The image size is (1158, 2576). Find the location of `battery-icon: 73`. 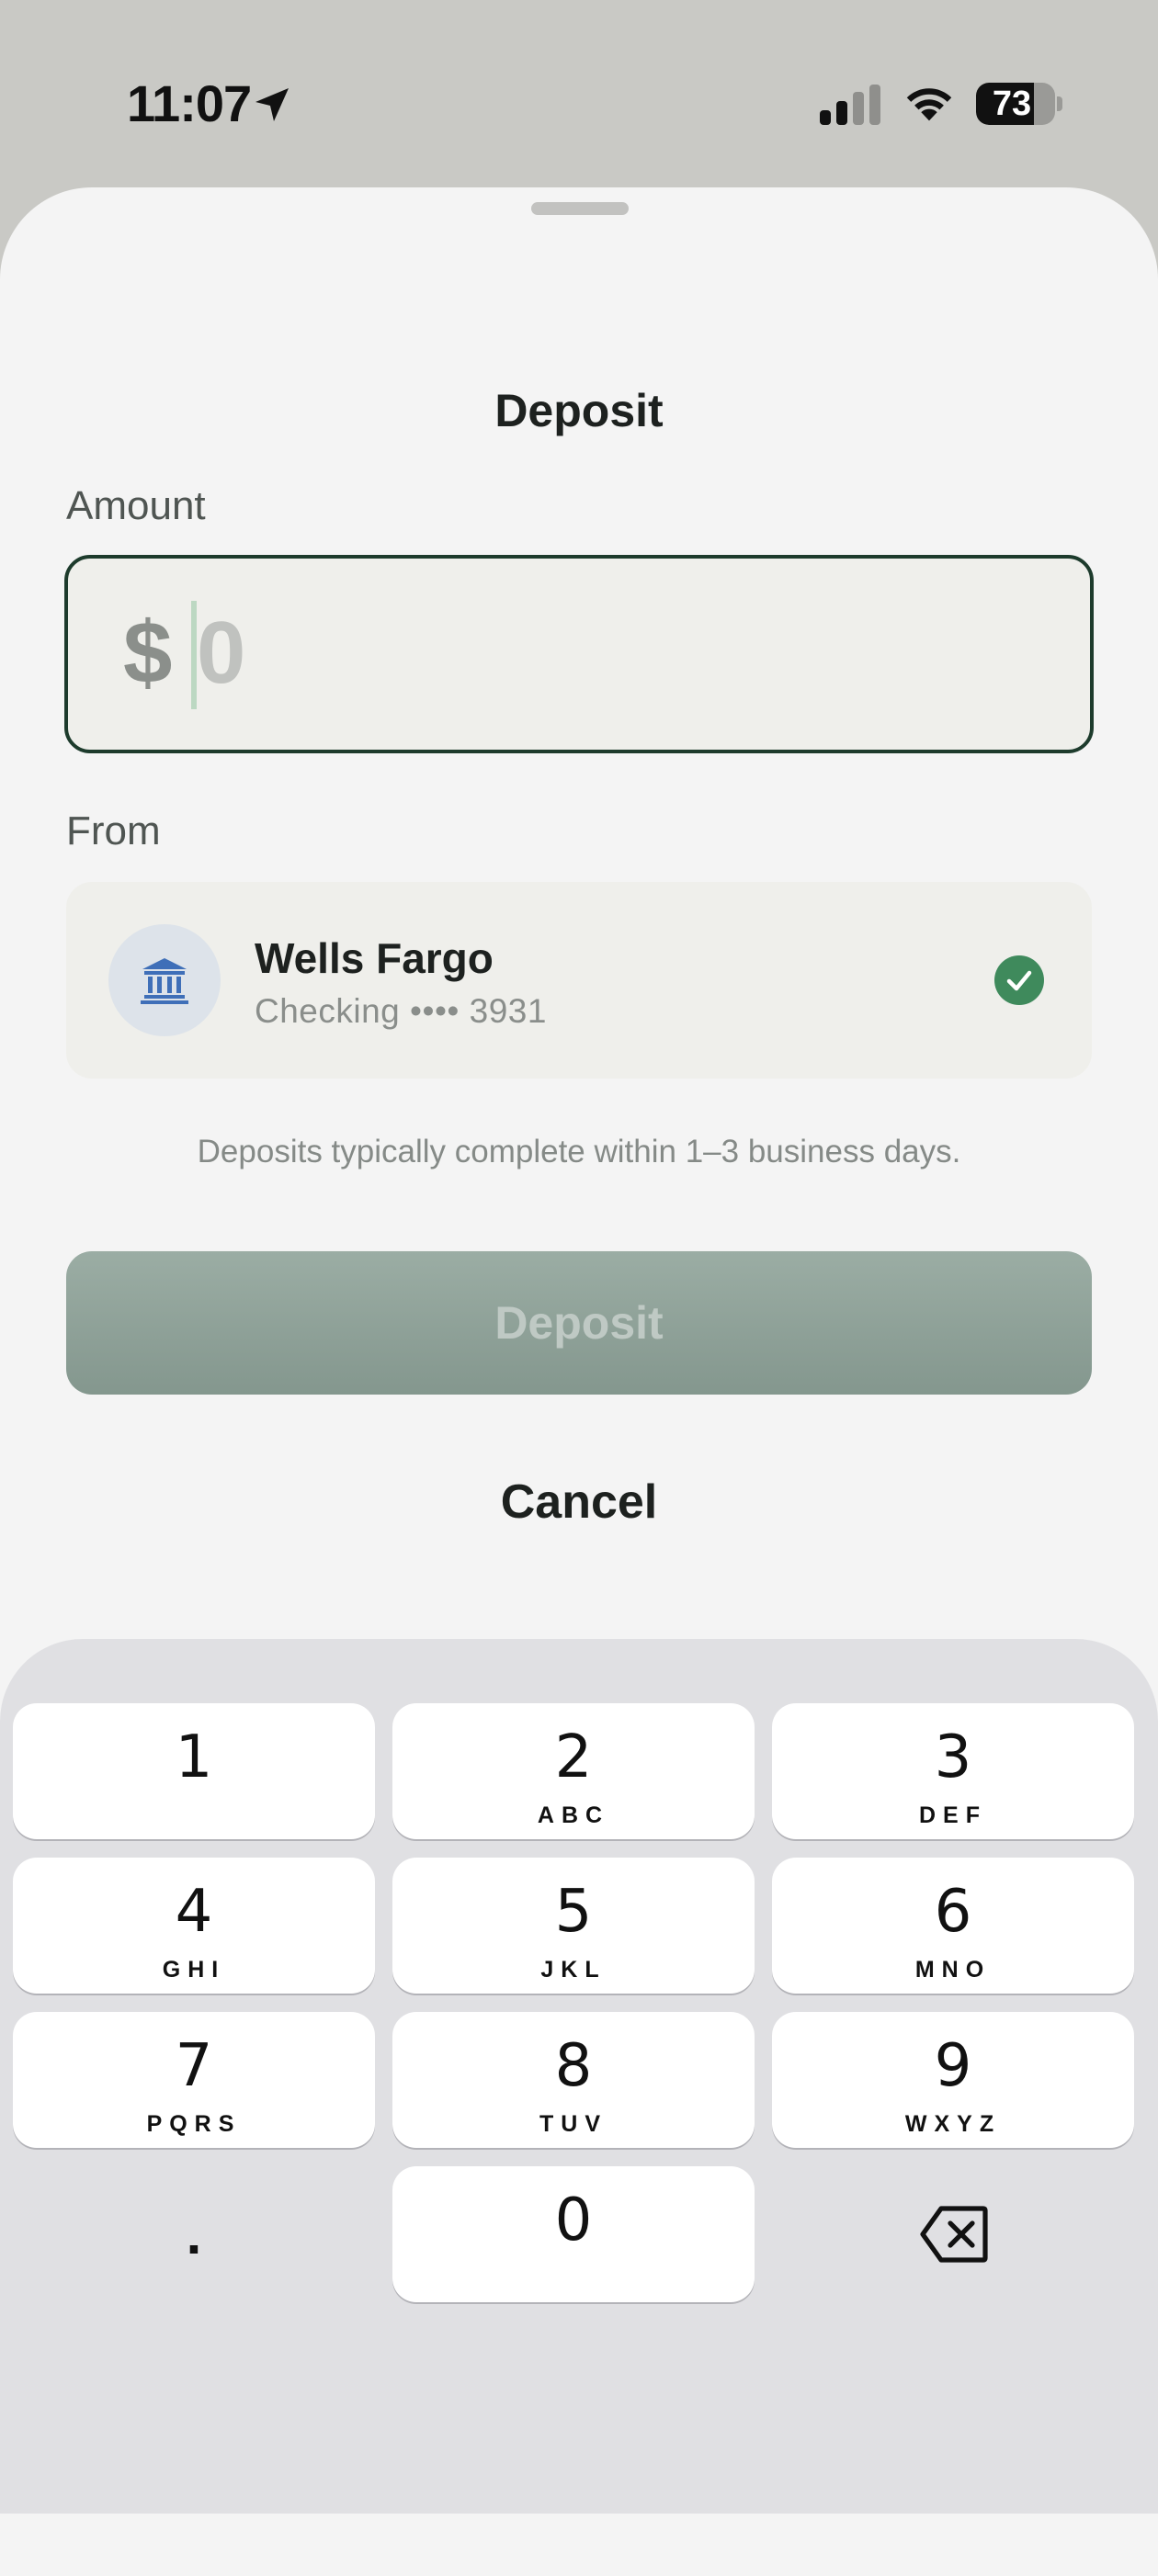

battery-icon: 73 is located at coordinates (1019, 105).